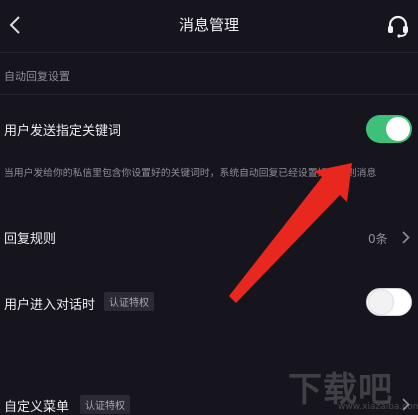 The width and height of the screenshot is (418, 415). What do you see at coordinates (378, 407) in the screenshot?
I see `watermark-url: www.xiazaiba.com` at bounding box center [378, 407].